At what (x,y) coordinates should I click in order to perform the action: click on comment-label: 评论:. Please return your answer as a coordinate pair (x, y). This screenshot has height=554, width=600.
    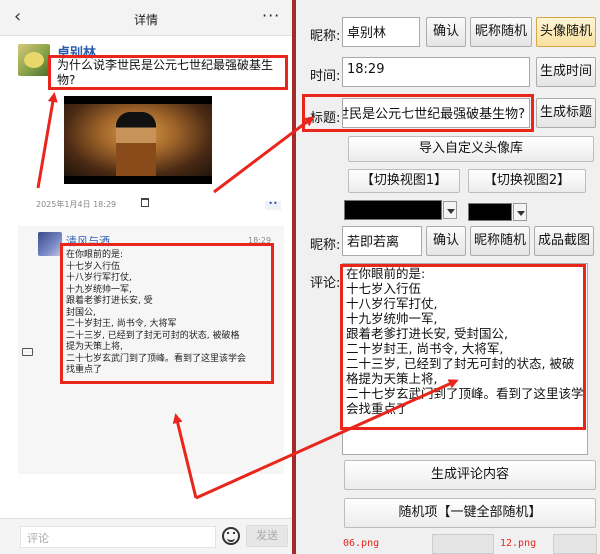
    Looking at the image, I should click on (325, 283).